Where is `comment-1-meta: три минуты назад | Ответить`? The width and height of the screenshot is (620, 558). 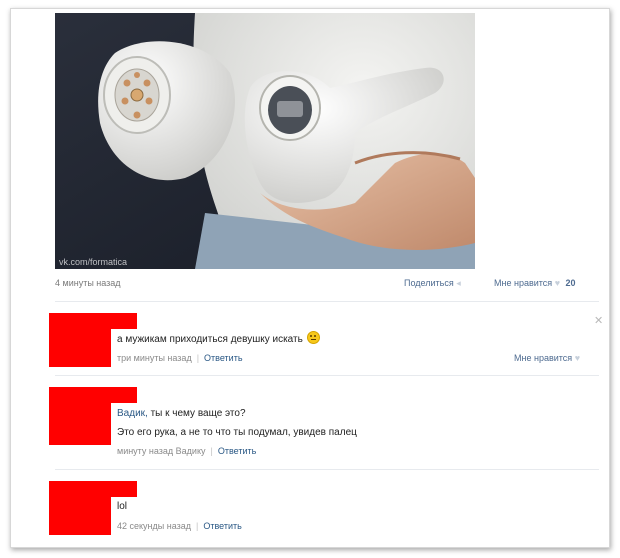 comment-1-meta: три минуты назад | Ответить is located at coordinates (180, 358).